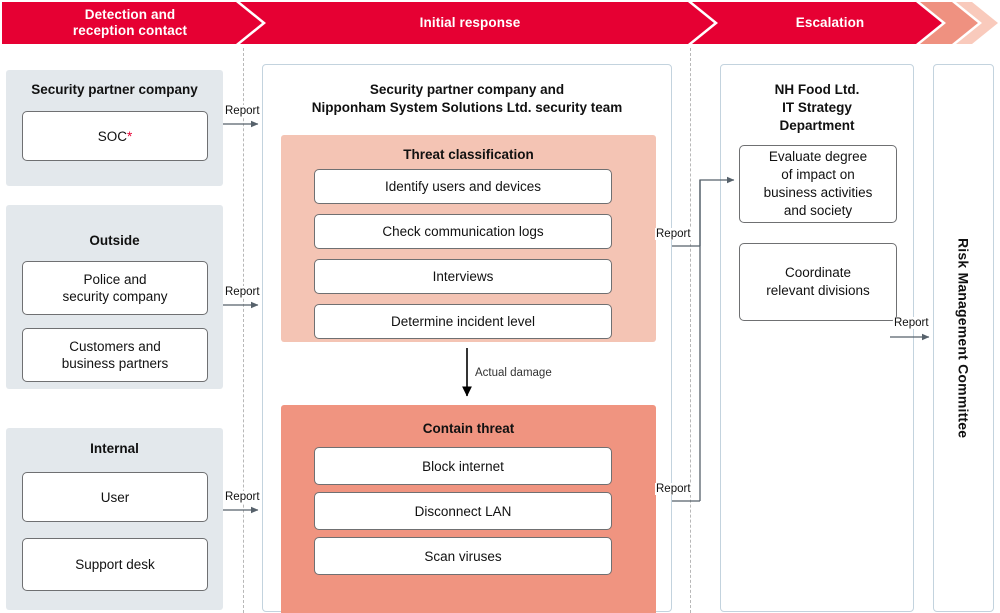  What do you see at coordinates (830, 22) in the screenshot?
I see `phase-label-escalation: Escalation` at bounding box center [830, 22].